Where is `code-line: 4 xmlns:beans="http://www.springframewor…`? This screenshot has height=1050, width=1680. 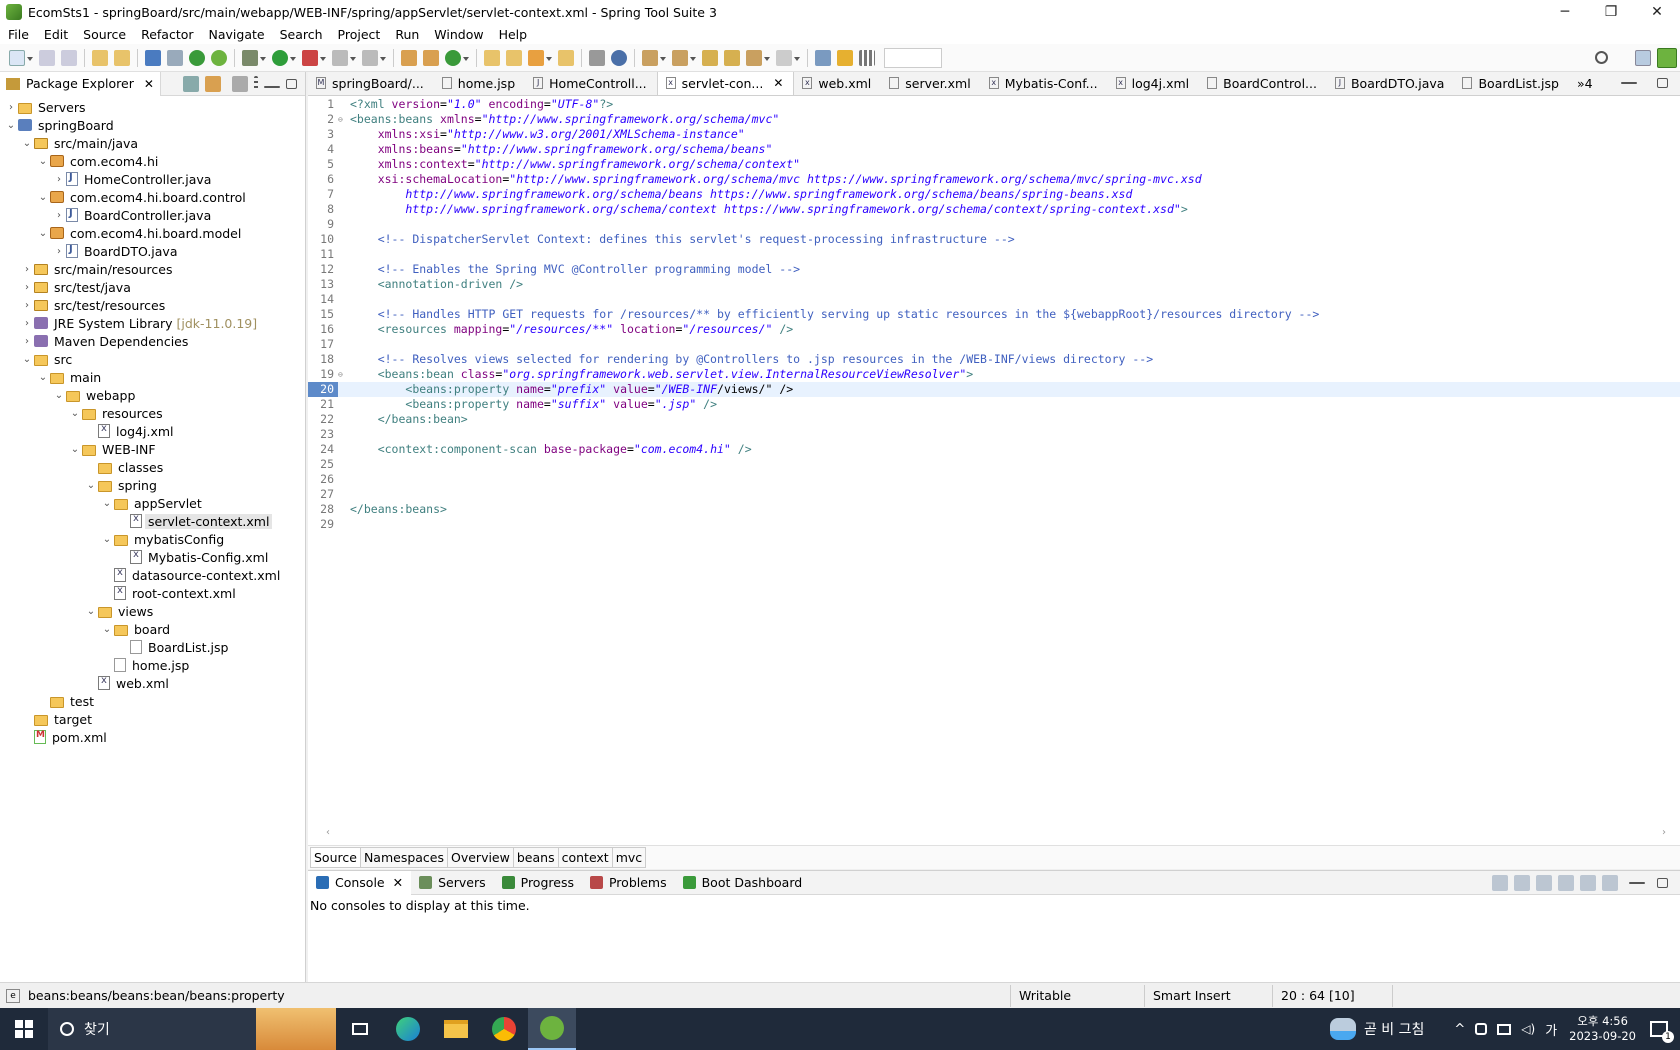 code-line: 4 xmlns:beans="http://www.springframewor… is located at coordinates (994, 149).